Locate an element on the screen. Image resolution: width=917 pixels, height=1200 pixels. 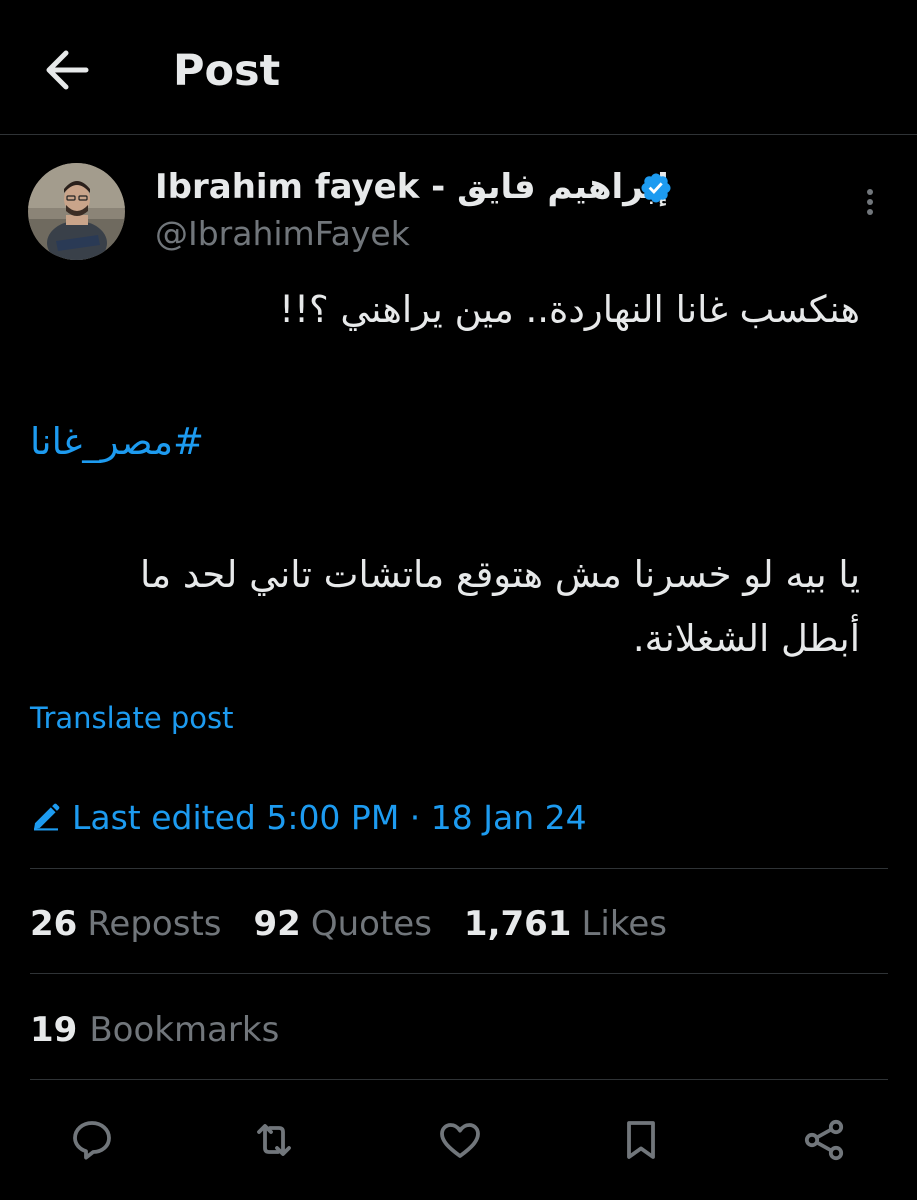
last-edited-link: Last edited 5:00 PM · 18 Jan 24 is located at coordinates (308, 817).